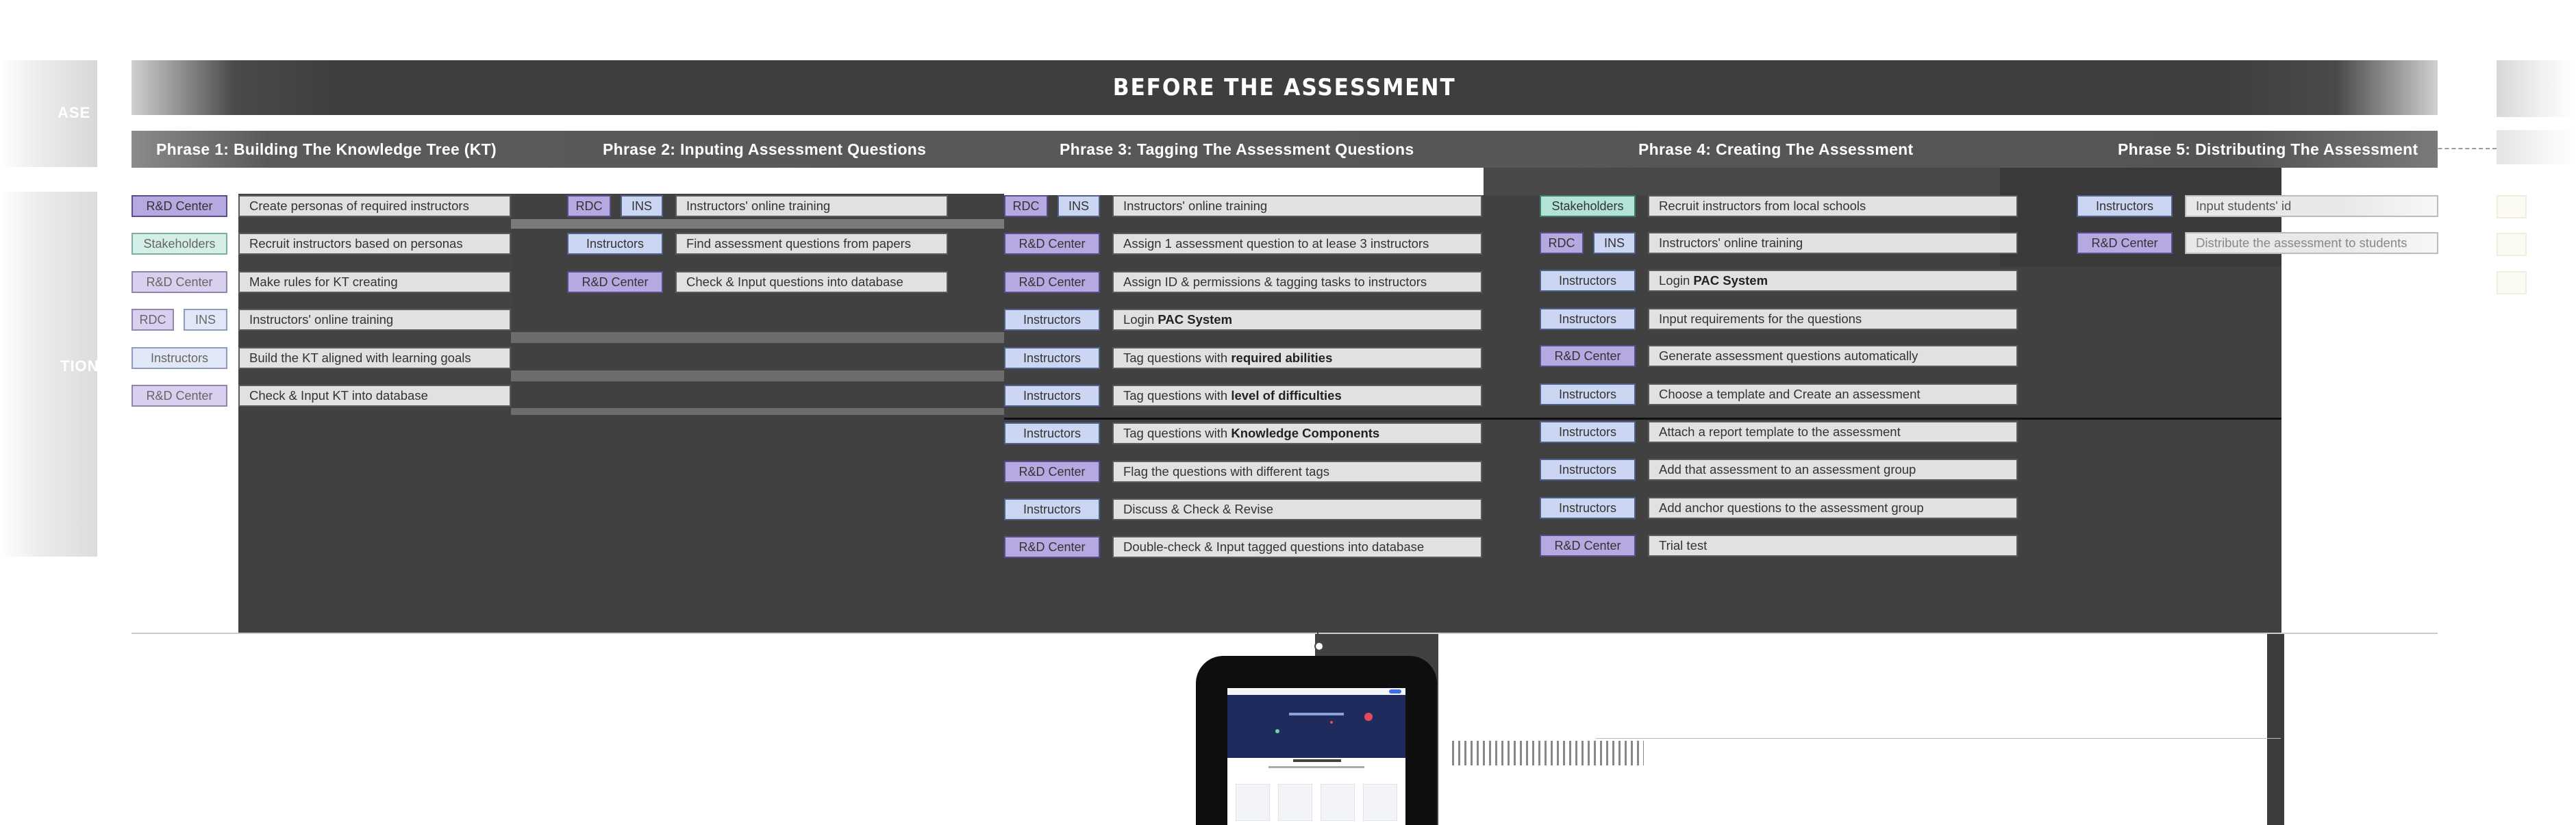 This screenshot has height=825, width=2576. I want to click on task-card: Recruit instructors based on personas, so click(374, 244).